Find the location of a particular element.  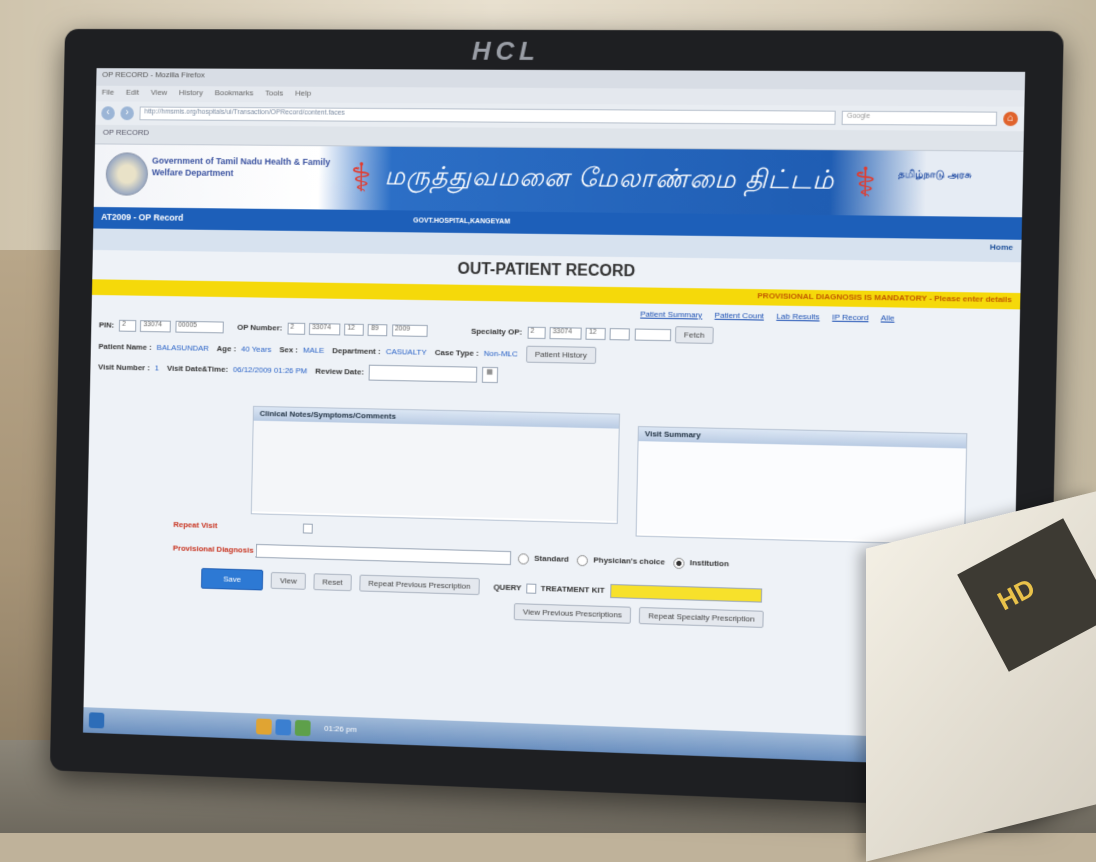

patient-summary-link: Patient Summary is located at coordinates (671, 315).